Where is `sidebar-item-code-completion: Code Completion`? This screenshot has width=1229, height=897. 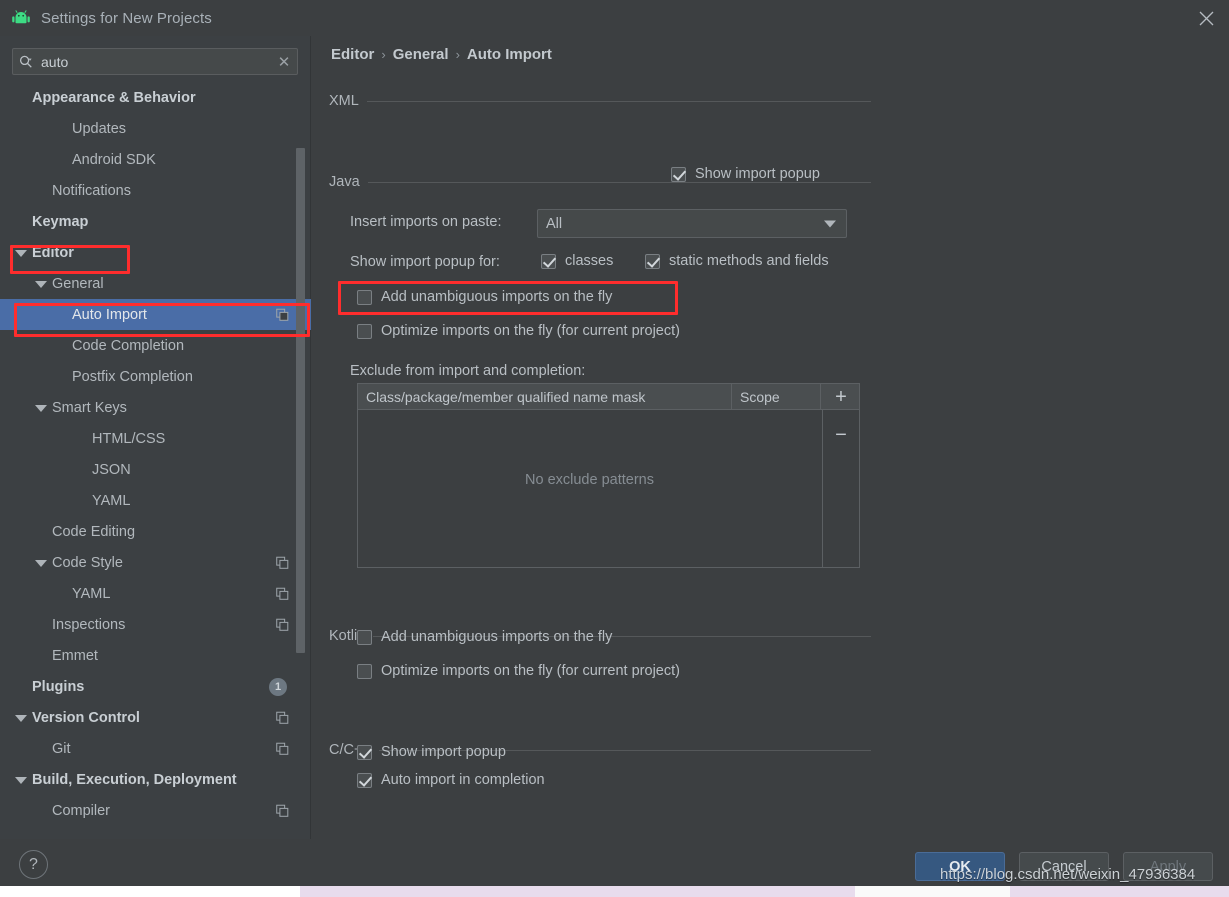
sidebar-item-code-completion: Code Completion is located at coordinates (155, 345).